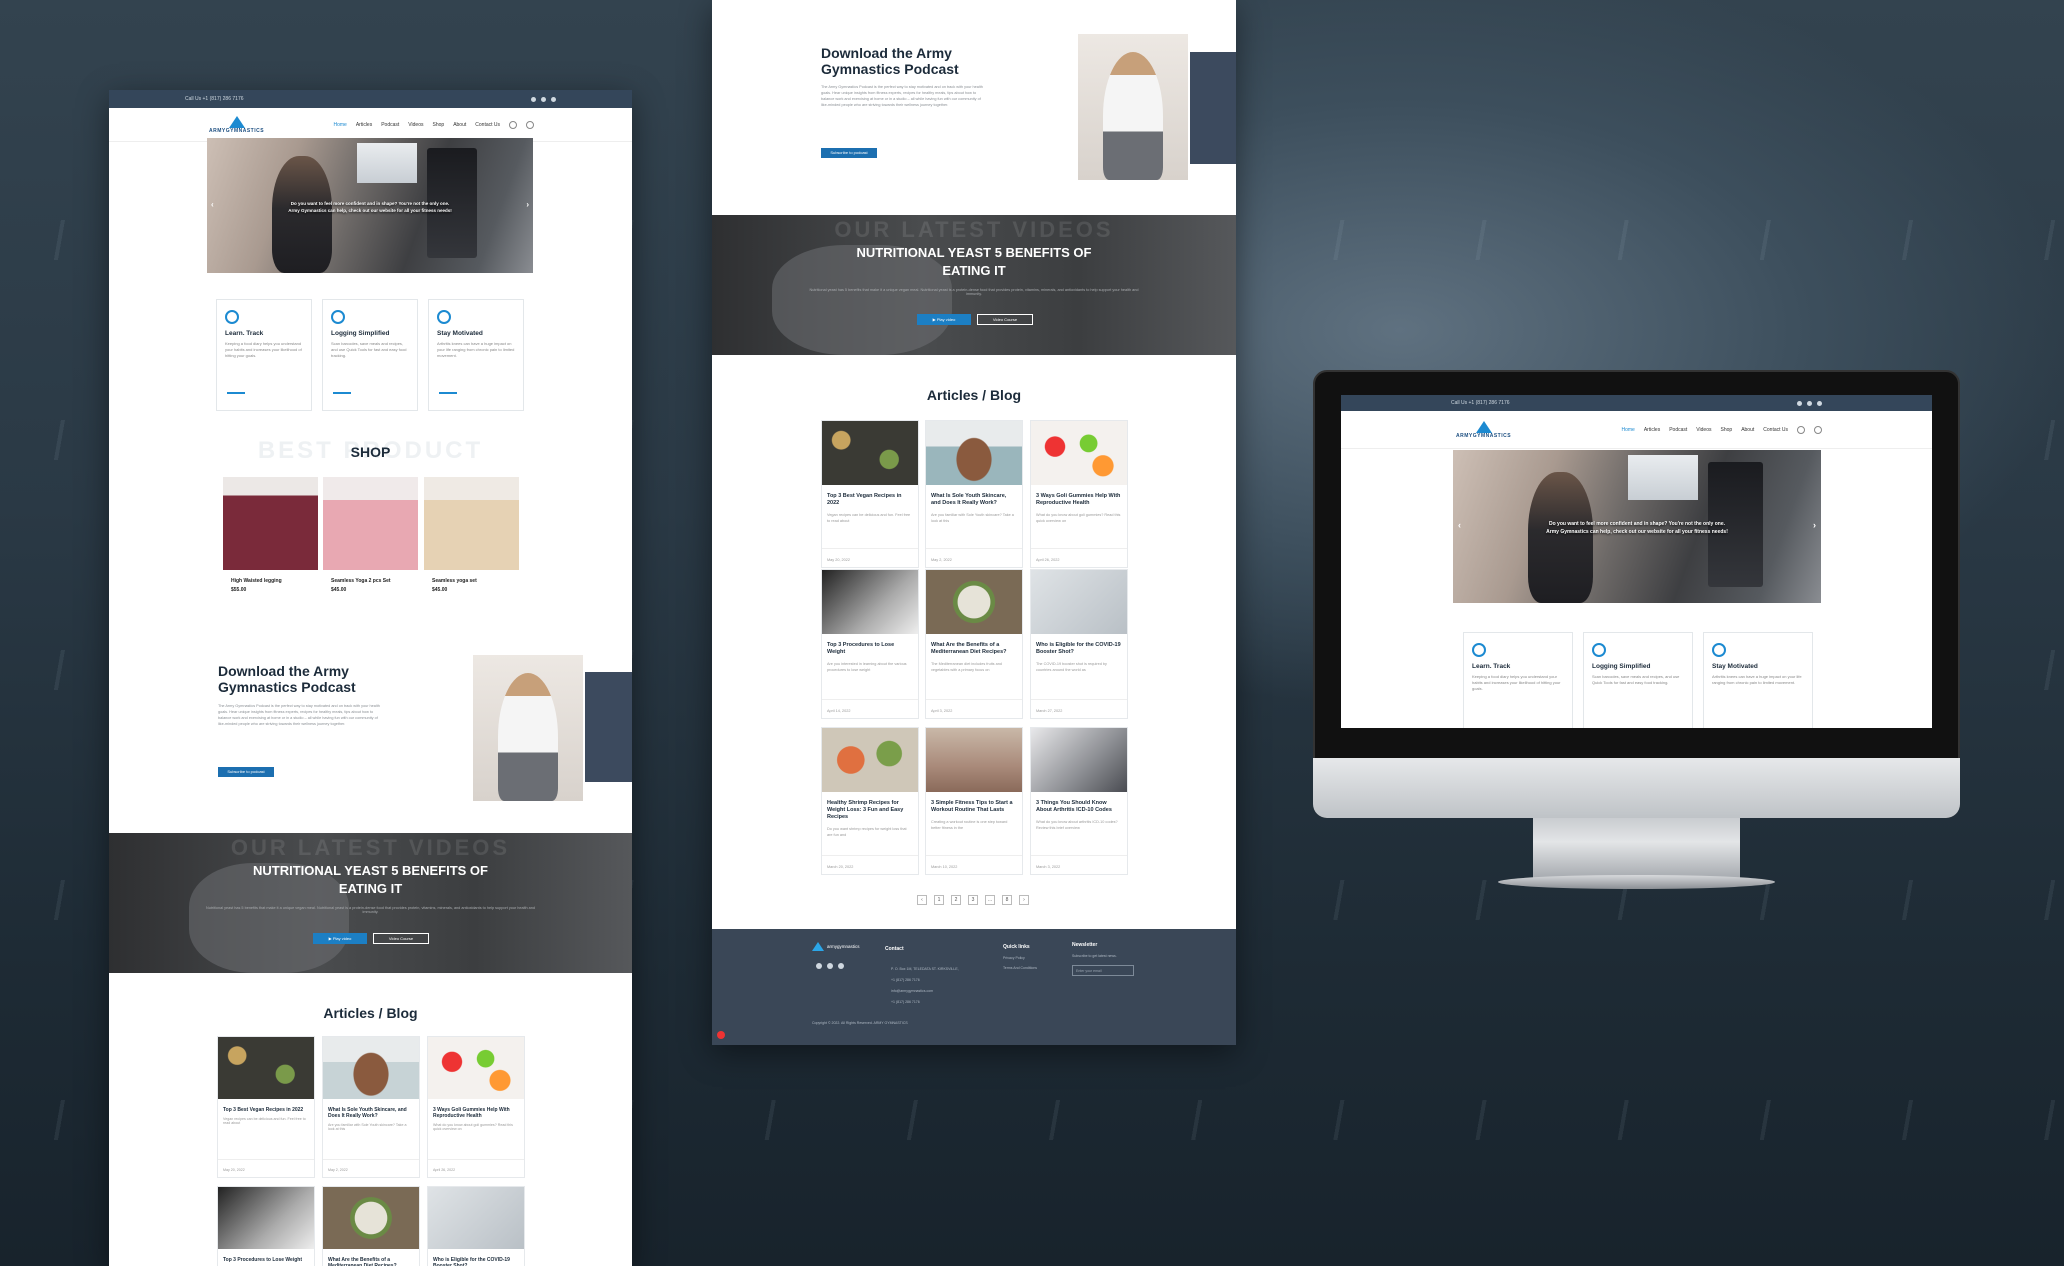  I want to click on footer-terms-link: Terms And Conditions, so click(1020, 968).